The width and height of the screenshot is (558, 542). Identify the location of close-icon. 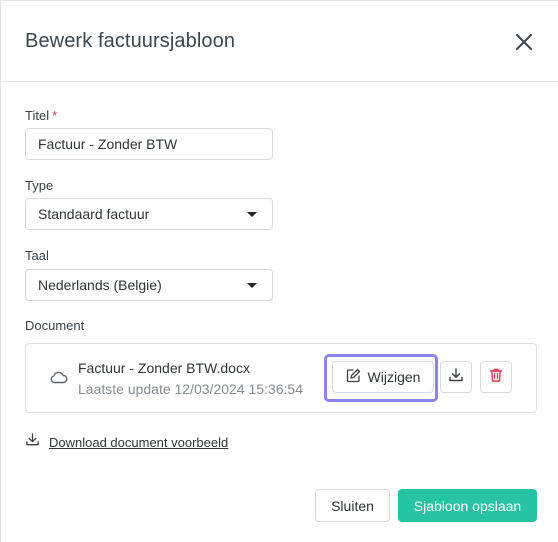
(524, 42).